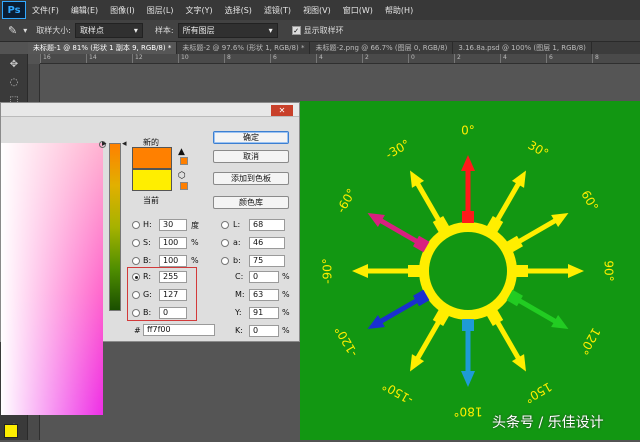 This screenshot has height=442, width=640. What do you see at coordinates (382, 48) in the screenshot?
I see `doc-tab-3: 未标题-2.png @ 66.7% (图层 0, RGB/8)` at bounding box center [382, 48].